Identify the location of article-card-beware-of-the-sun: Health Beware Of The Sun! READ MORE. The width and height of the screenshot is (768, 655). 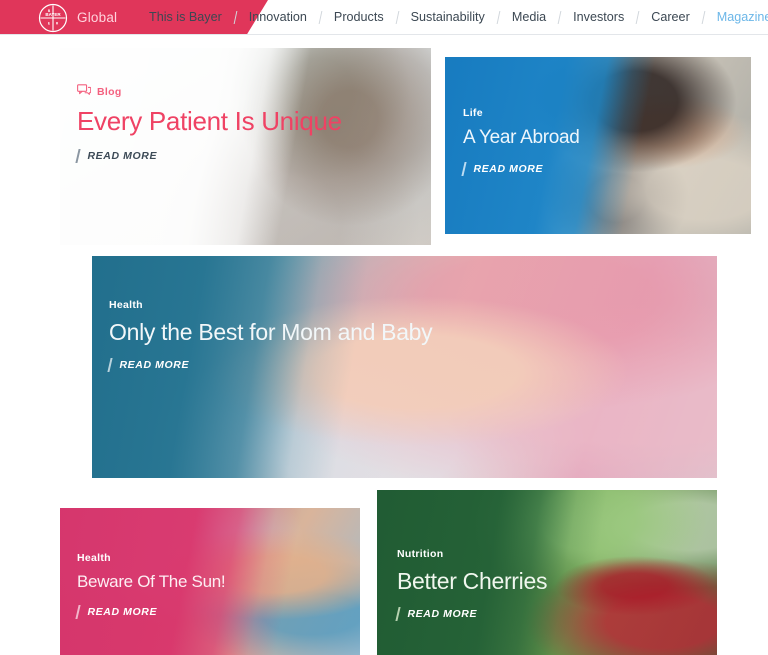
(210, 581).